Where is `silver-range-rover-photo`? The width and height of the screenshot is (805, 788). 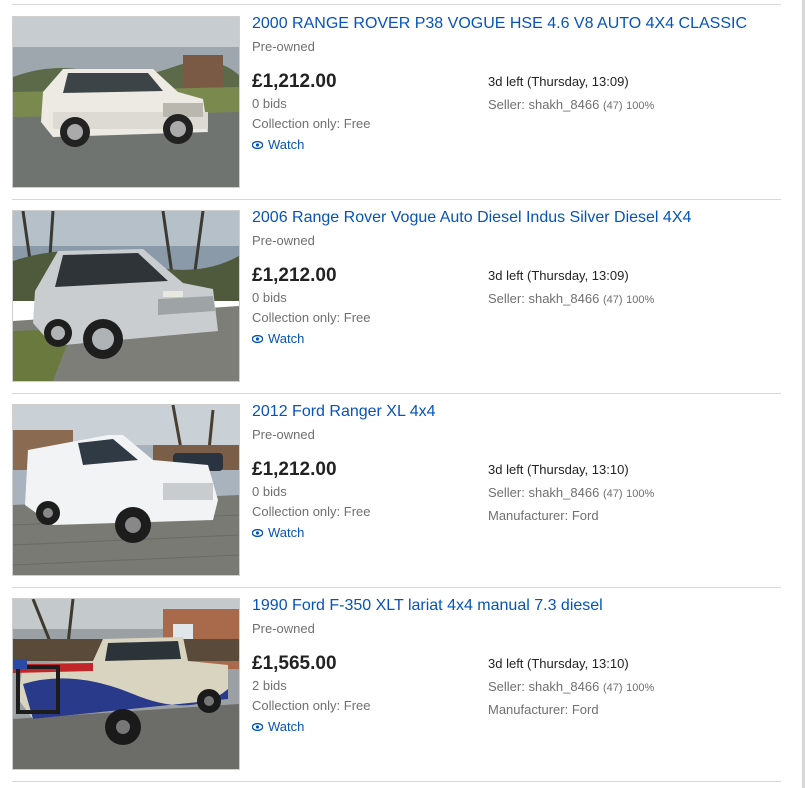 silver-range-rover-photo is located at coordinates (126, 296).